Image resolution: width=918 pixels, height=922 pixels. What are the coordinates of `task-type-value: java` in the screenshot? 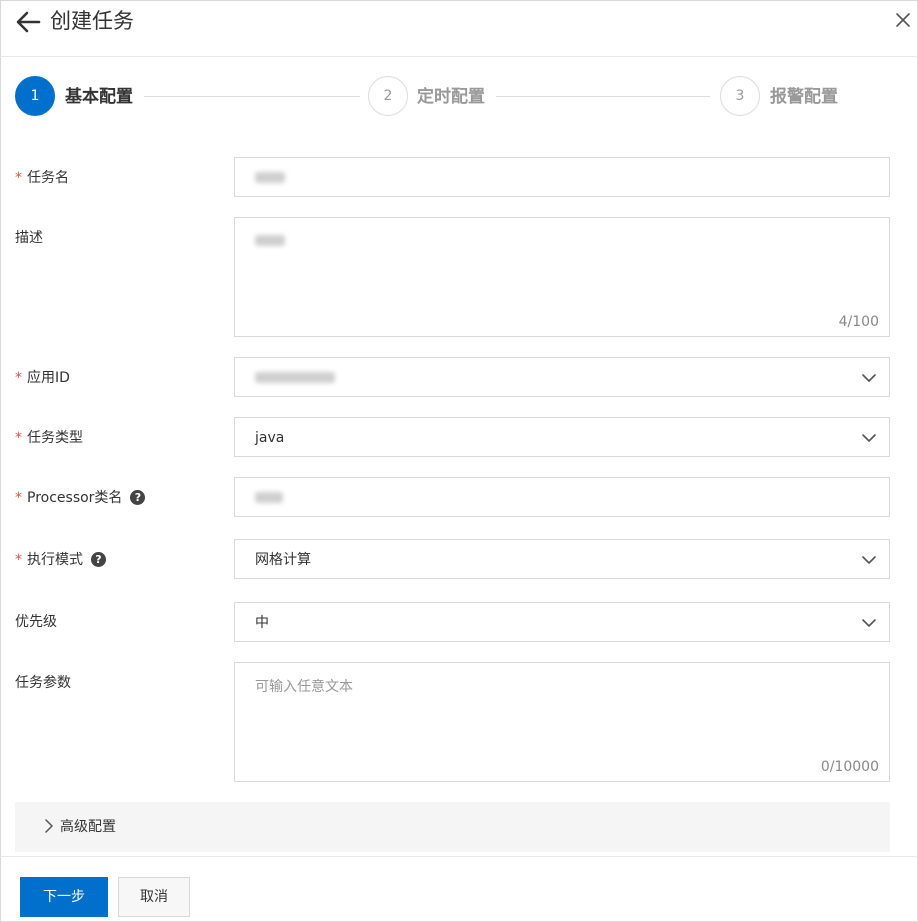 It's located at (270, 438).